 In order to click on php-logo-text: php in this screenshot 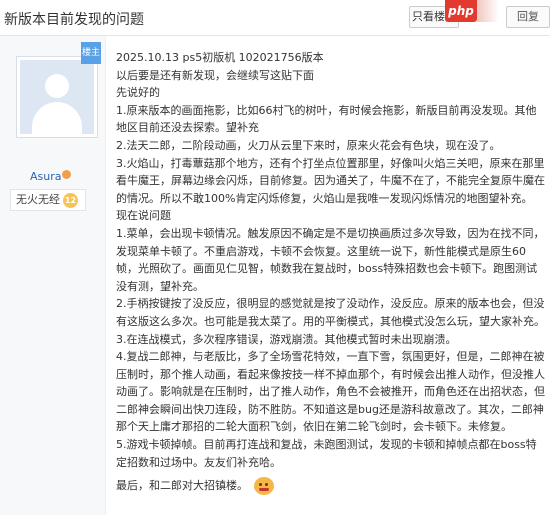, I will do `click(461, 11)`.